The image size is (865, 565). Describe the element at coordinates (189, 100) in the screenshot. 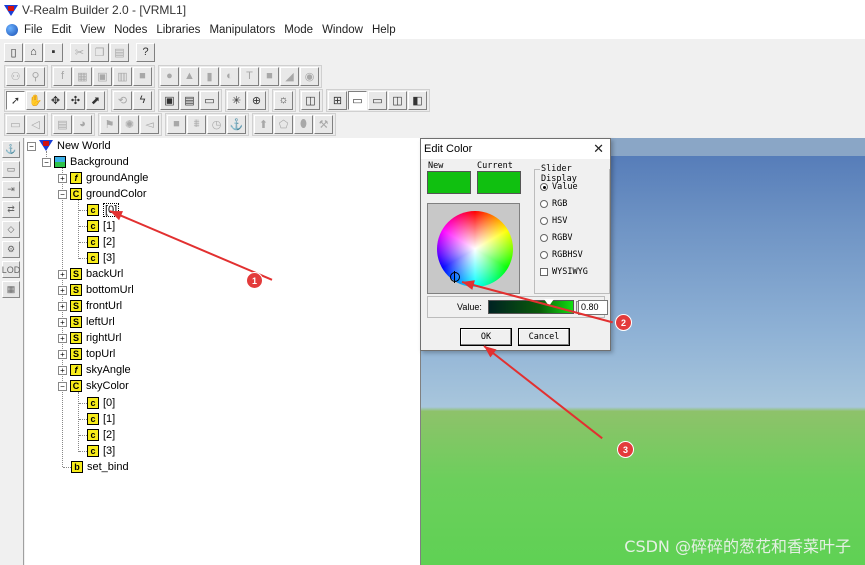

I see `view2-icon: ▤` at that location.